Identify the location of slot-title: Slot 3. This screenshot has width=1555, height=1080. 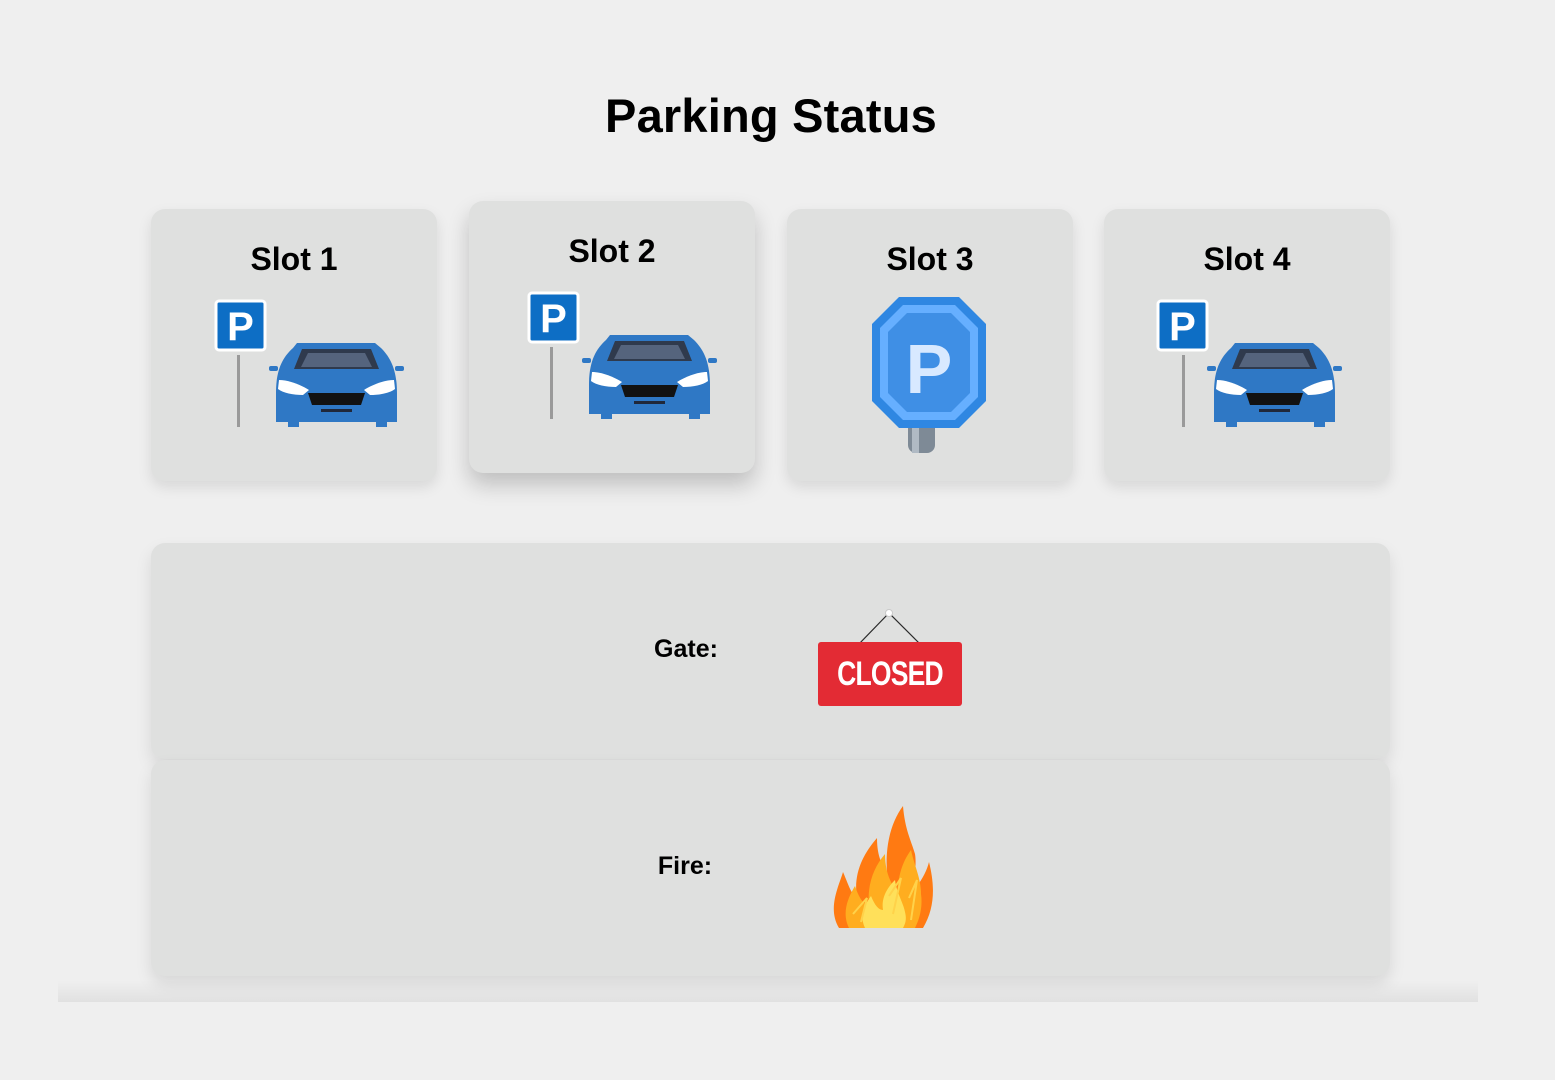
(930, 259).